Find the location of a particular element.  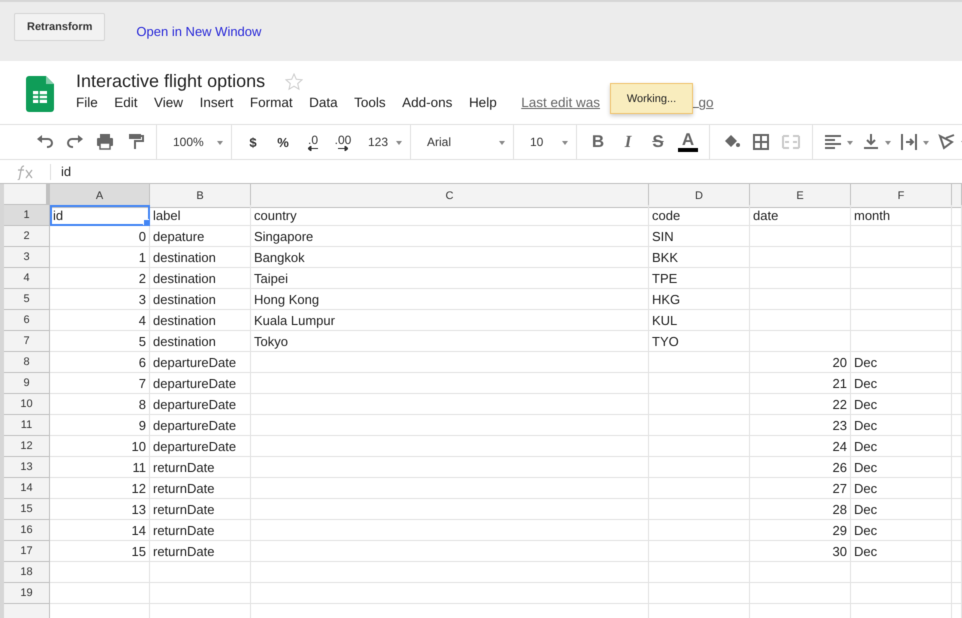

table-cell: Taipei is located at coordinates (450, 278).